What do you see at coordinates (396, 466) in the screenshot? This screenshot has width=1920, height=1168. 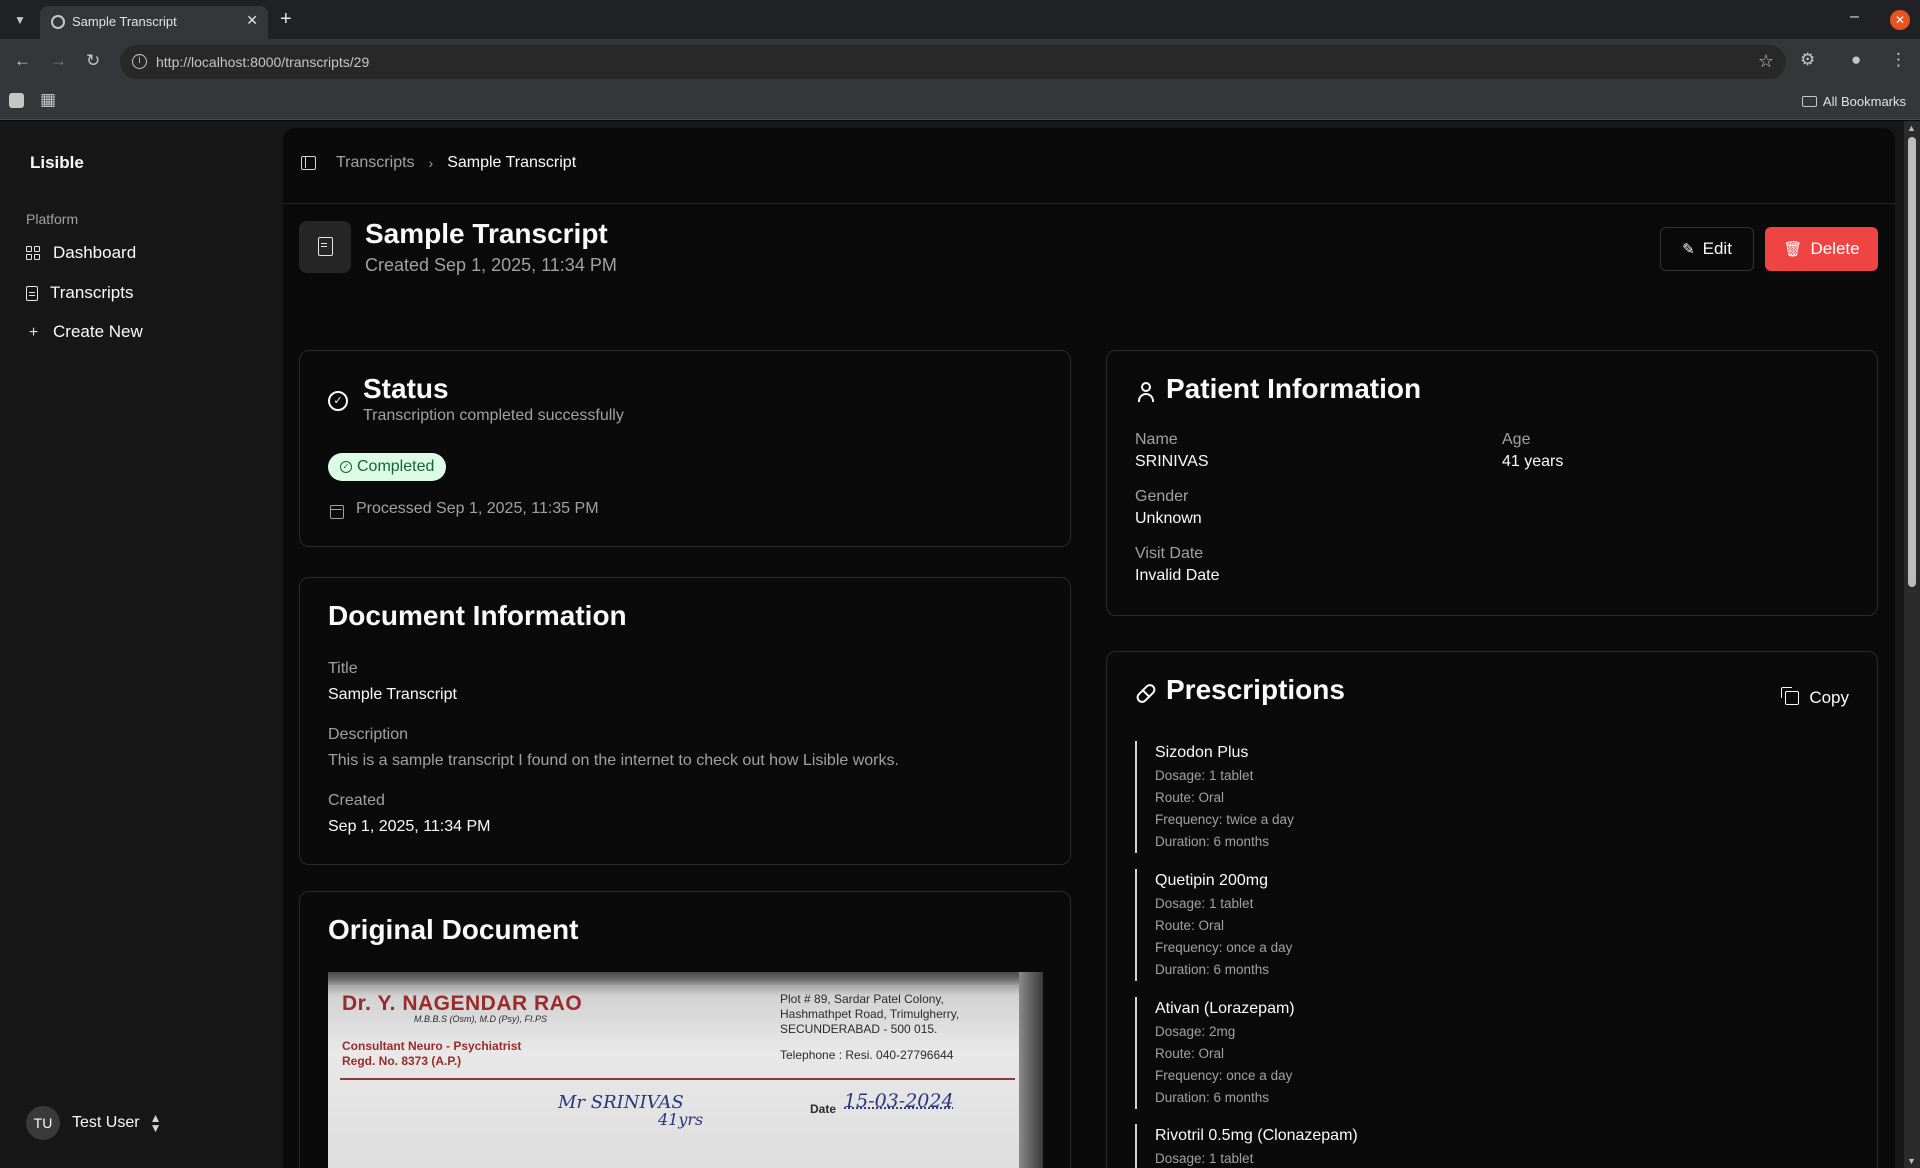 I see `status-badge-label: Completed` at bounding box center [396, 466].